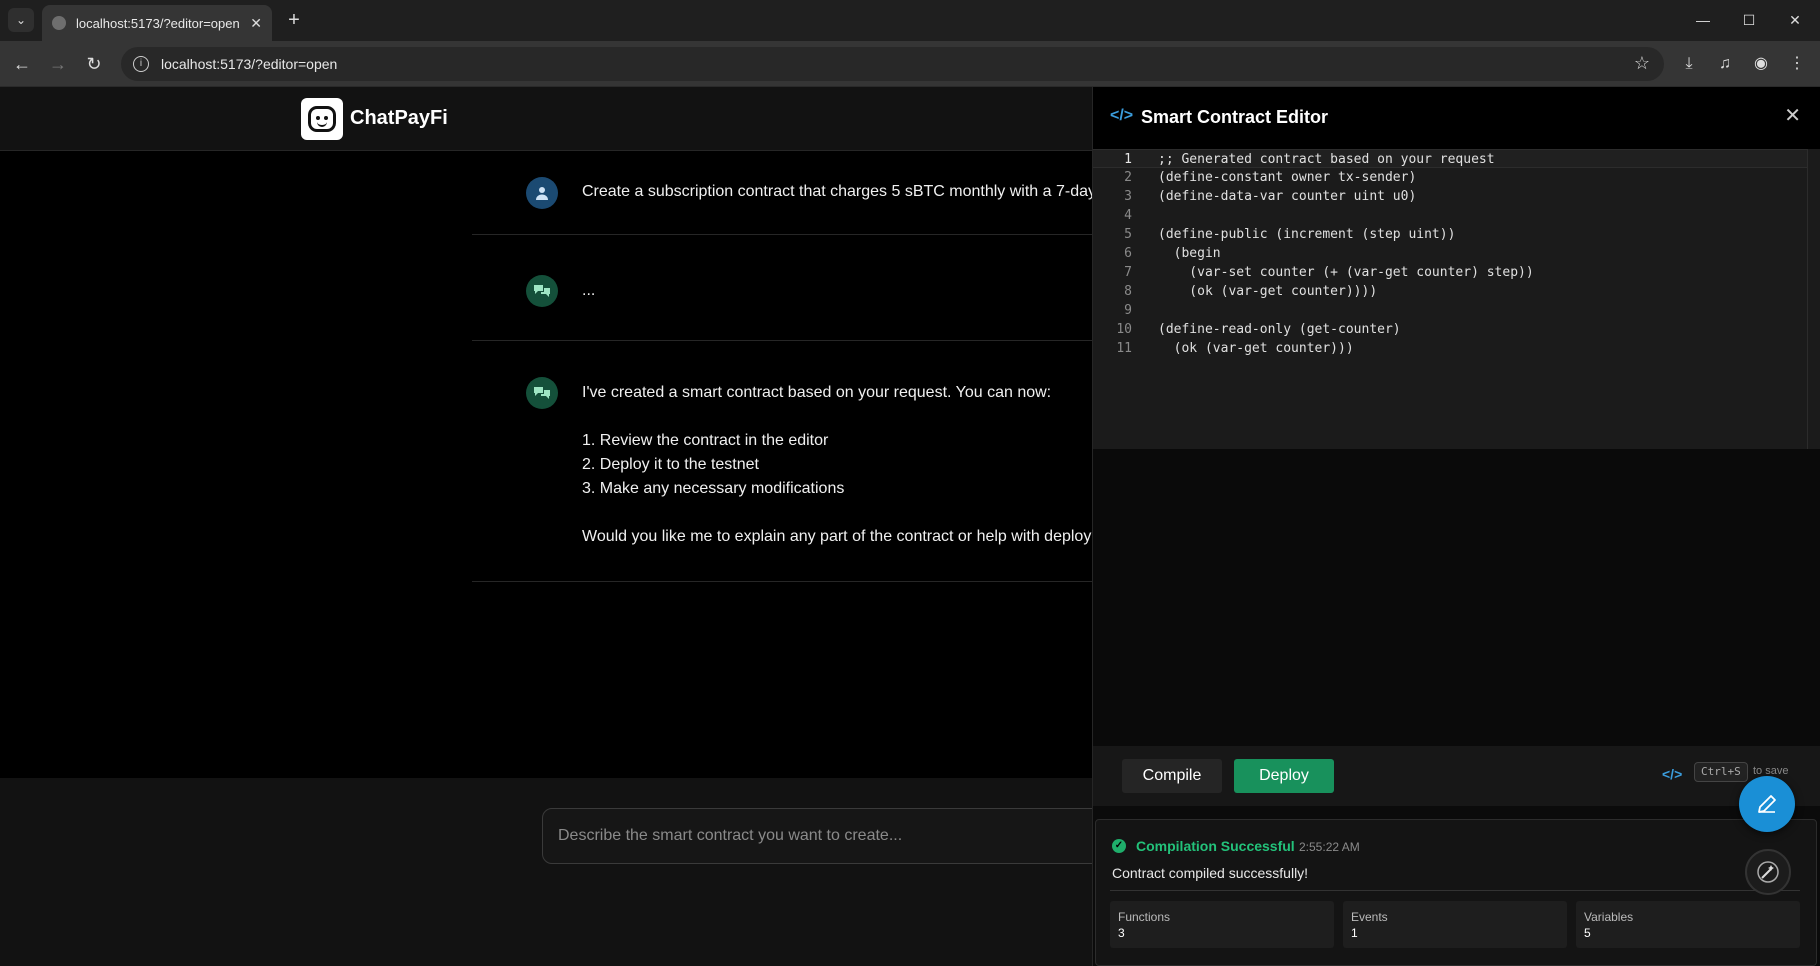  Describe the element at coordinates (1768, 872) in the screenshot. I see `tools-fab-button` at that location.